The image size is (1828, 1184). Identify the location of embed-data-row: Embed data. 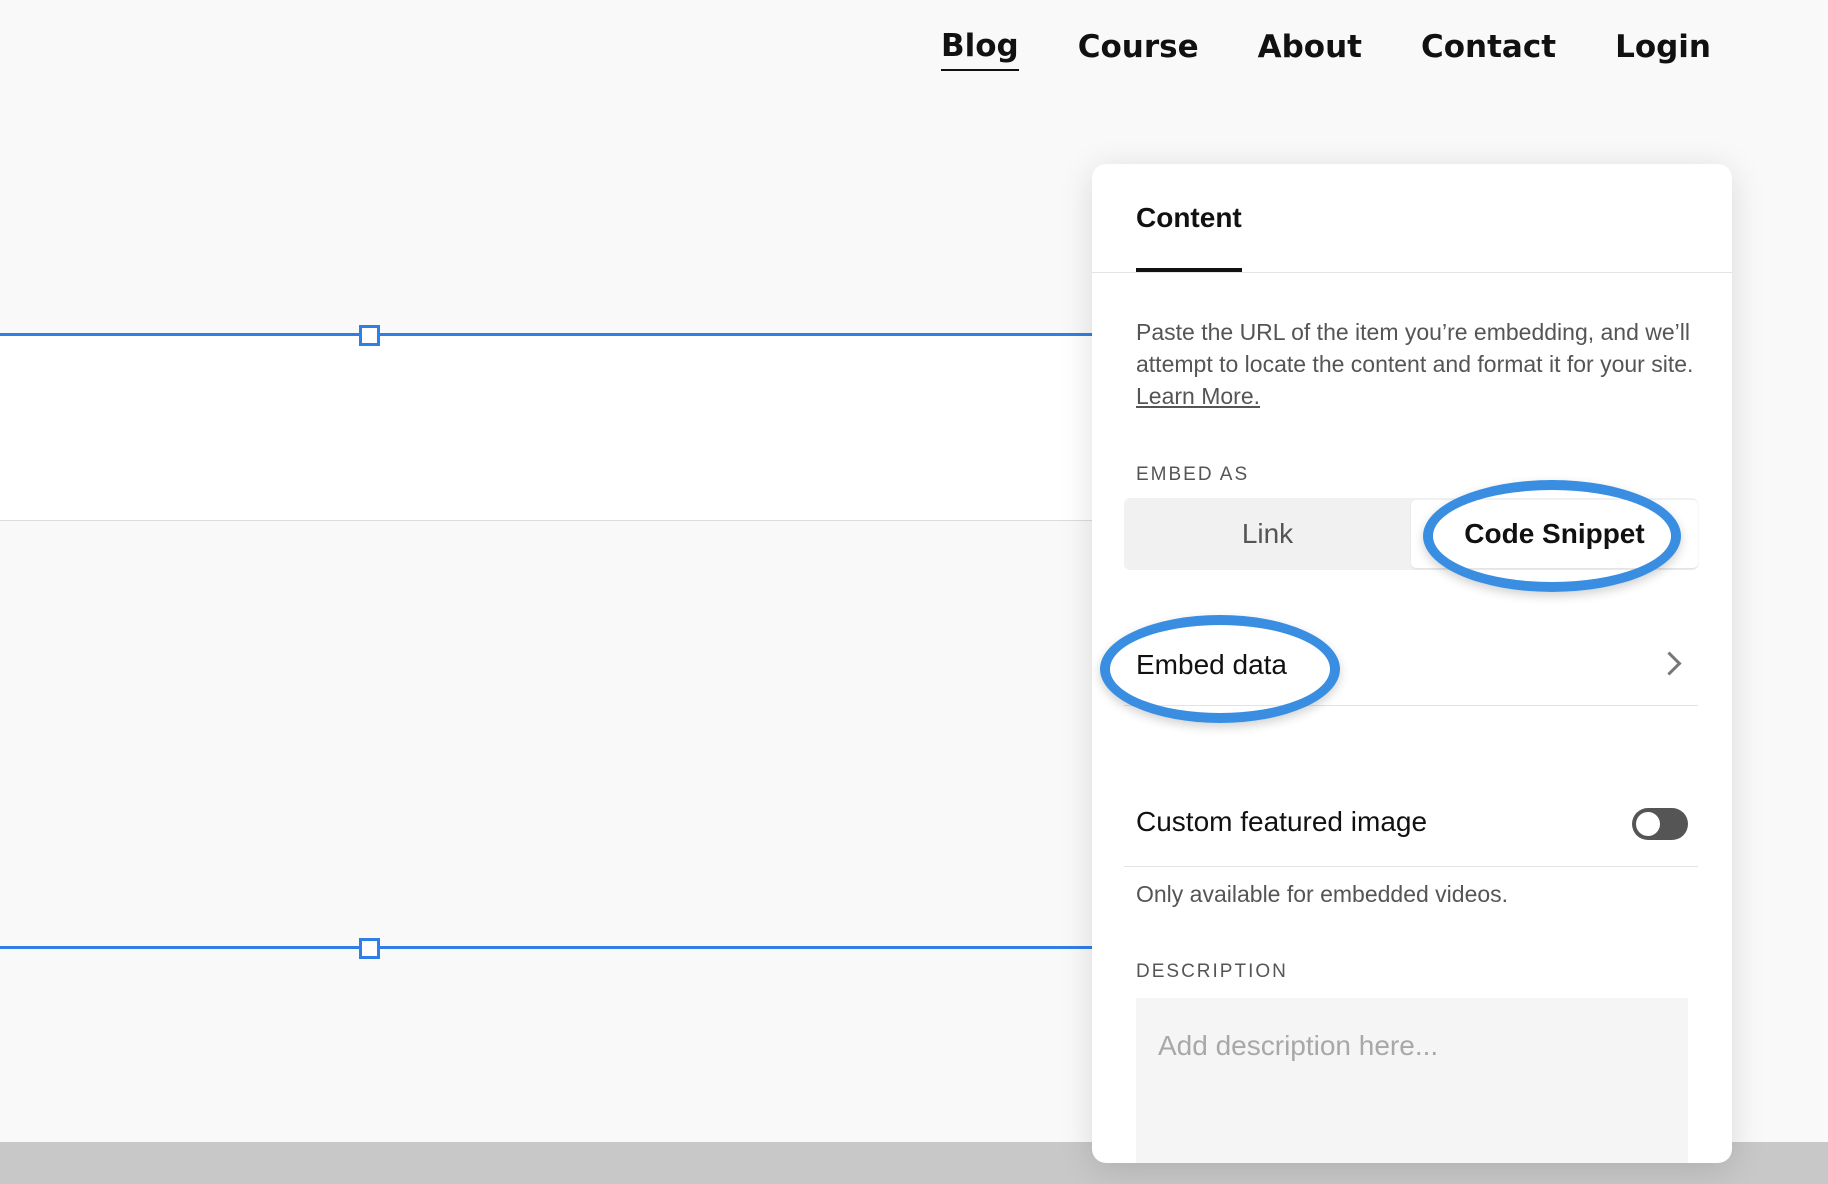
(1411, 668).